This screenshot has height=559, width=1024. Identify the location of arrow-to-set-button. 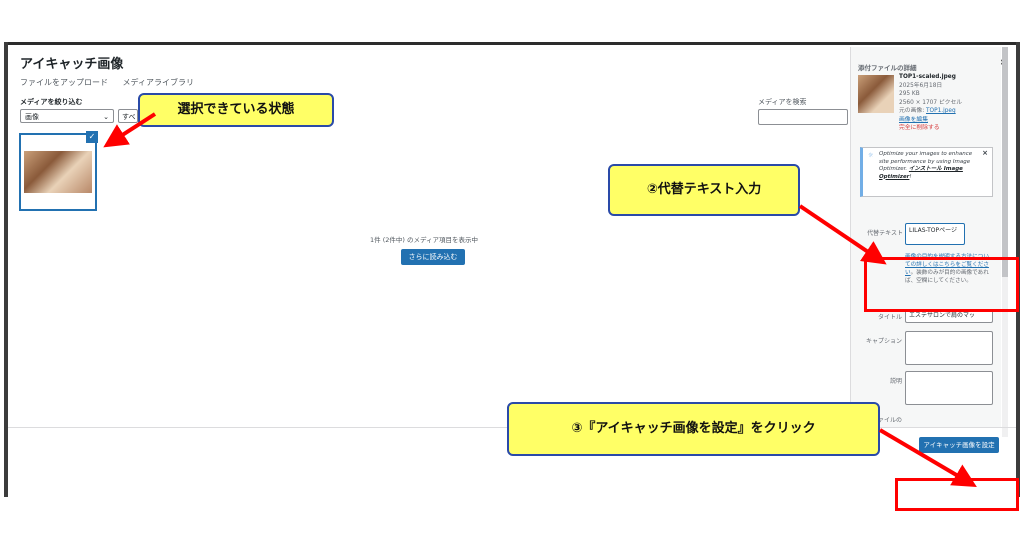
(927, 458).